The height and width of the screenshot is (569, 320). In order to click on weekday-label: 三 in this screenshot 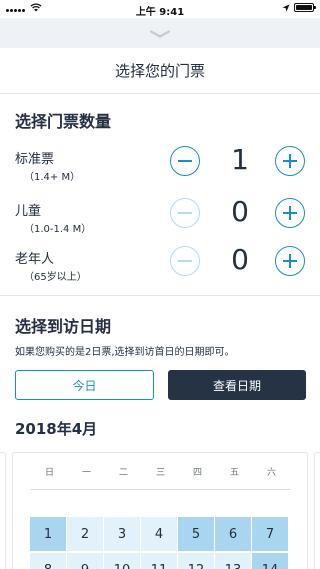, I will do `click(160, 473)`.